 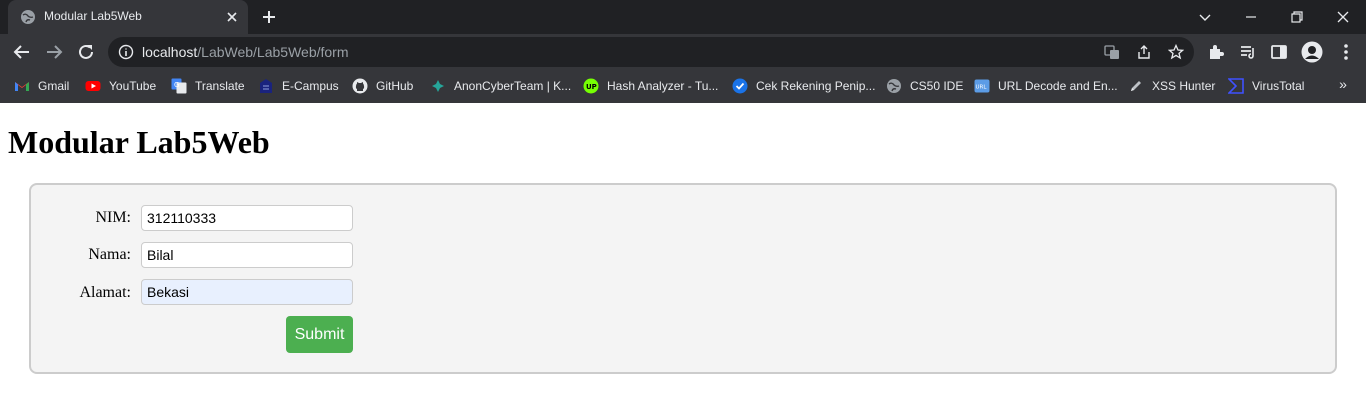 I want to click on svg-text: URL, so click(x=982, y=88).